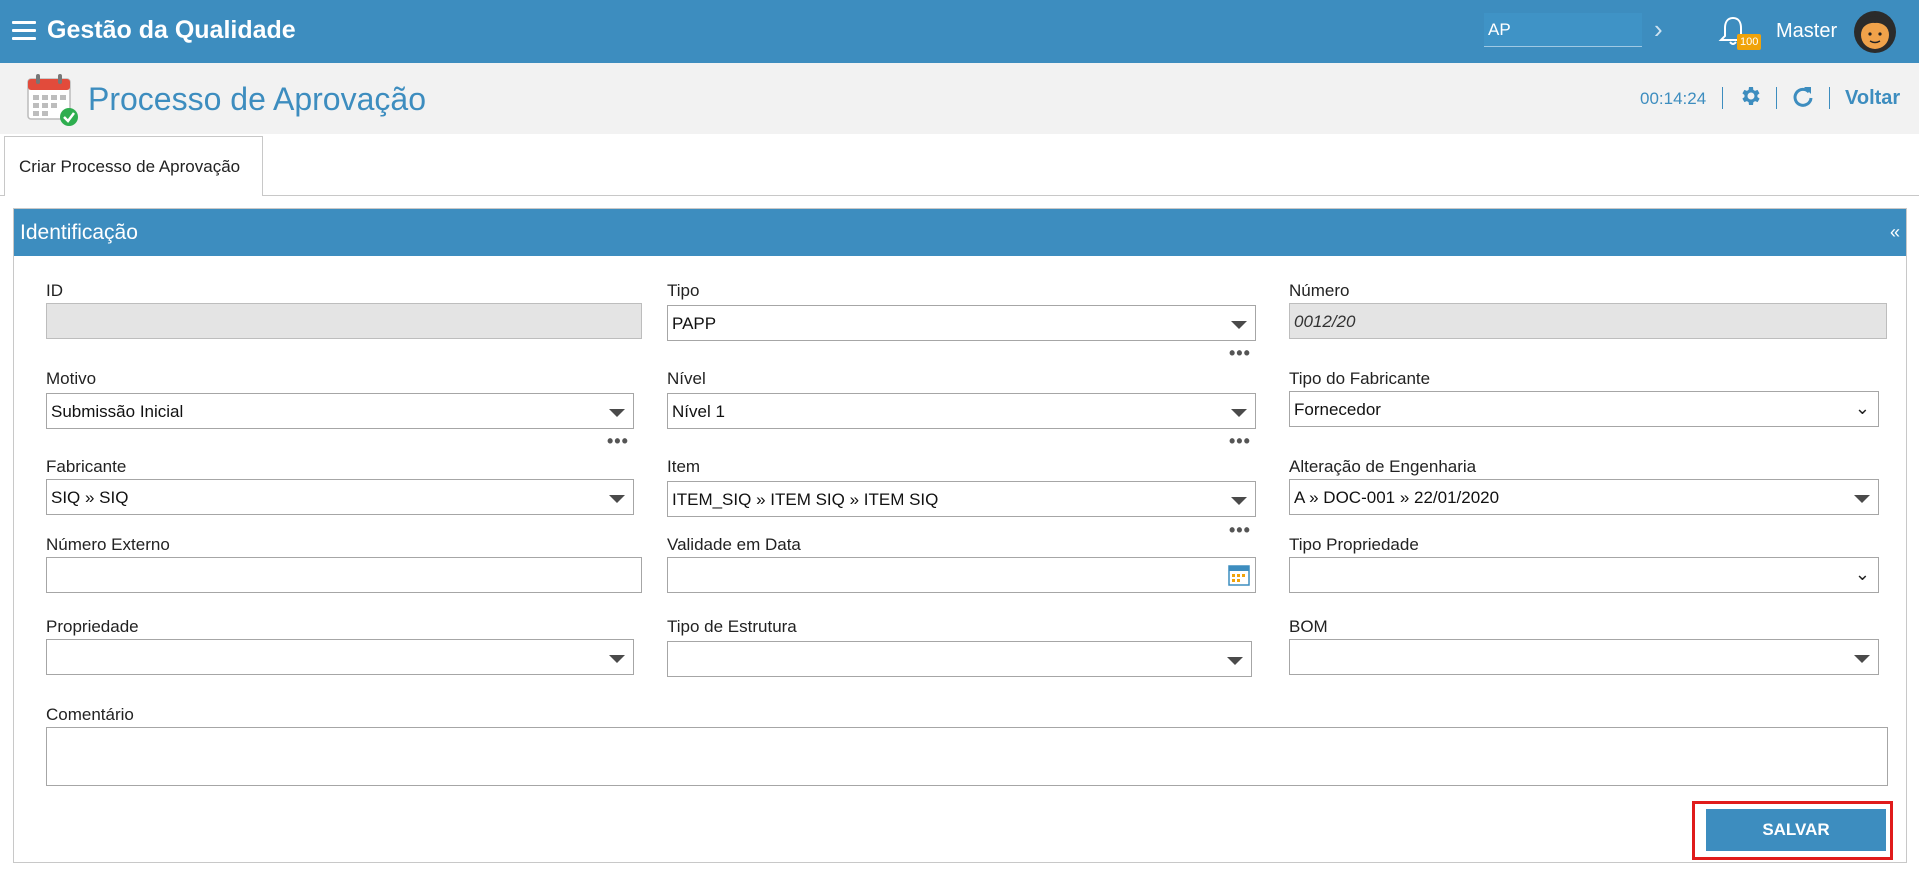  I want to click on page-header: Processo de Aprovação 00:14:24 Voltar, so click(959, 98).